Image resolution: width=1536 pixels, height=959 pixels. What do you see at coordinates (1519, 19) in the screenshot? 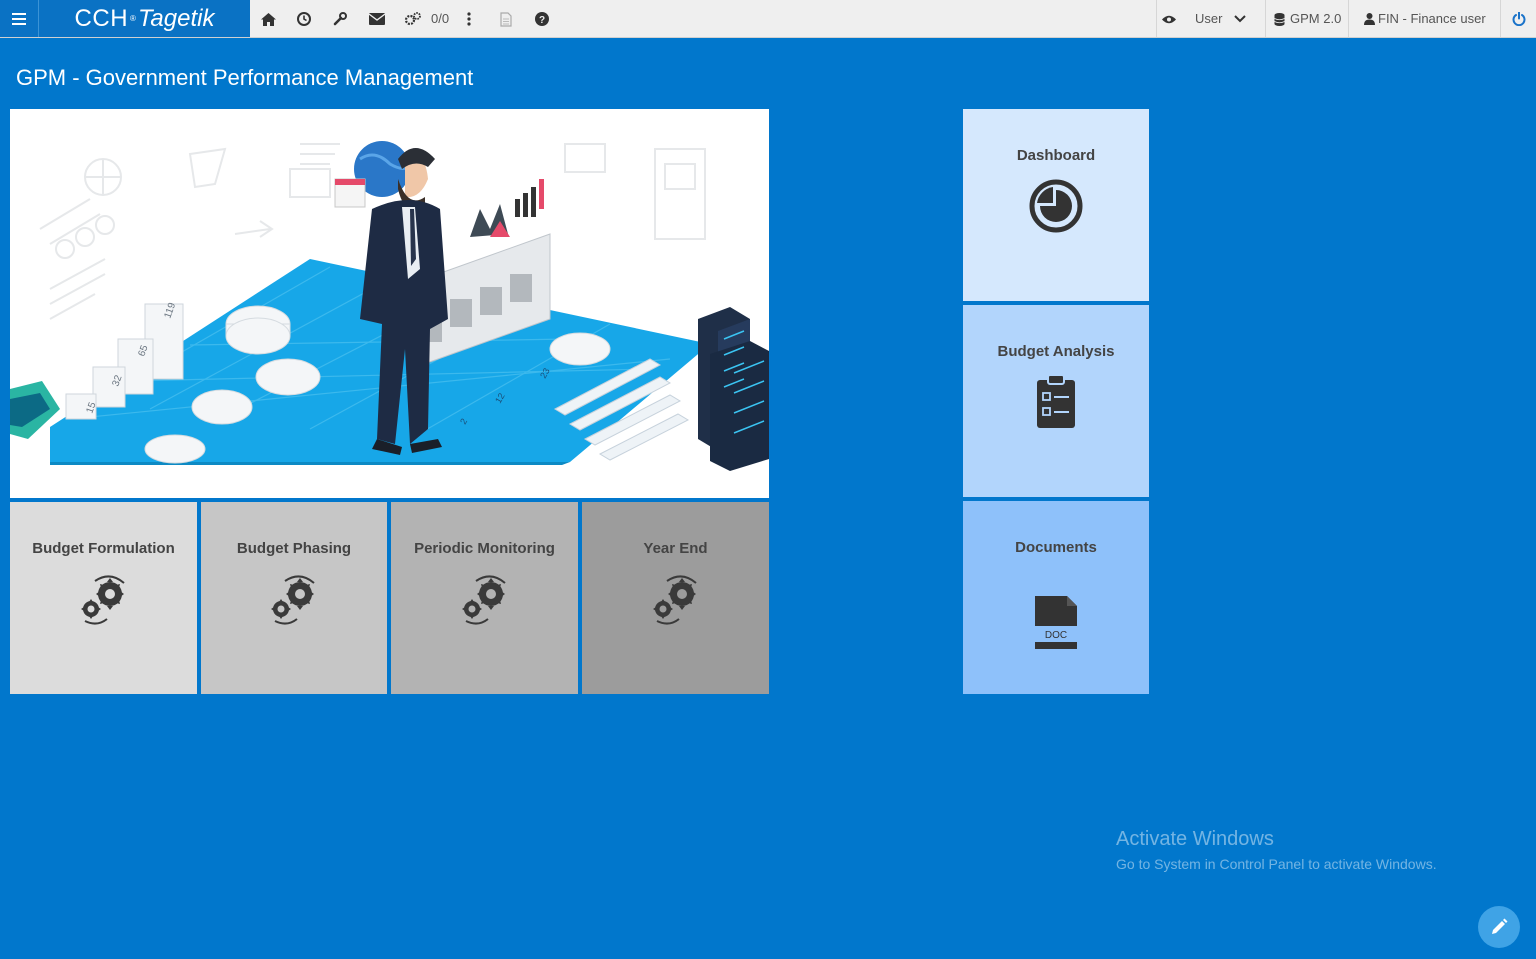
I see `power-icon` at bounding box center [1519, 19].